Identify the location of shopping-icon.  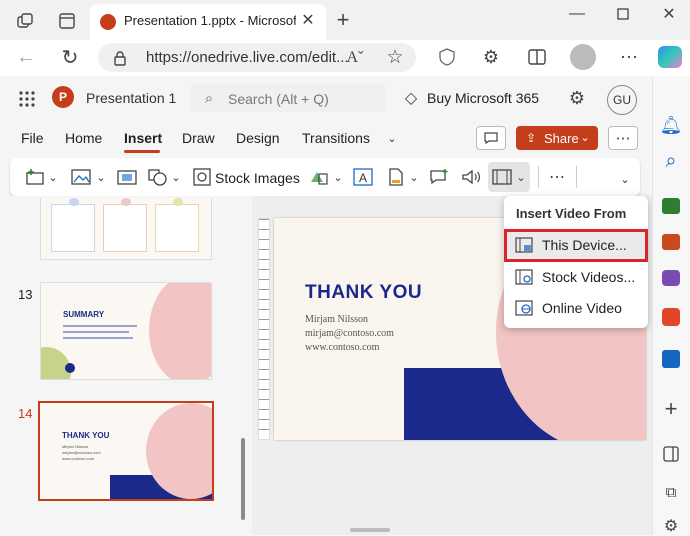
(671, 206).